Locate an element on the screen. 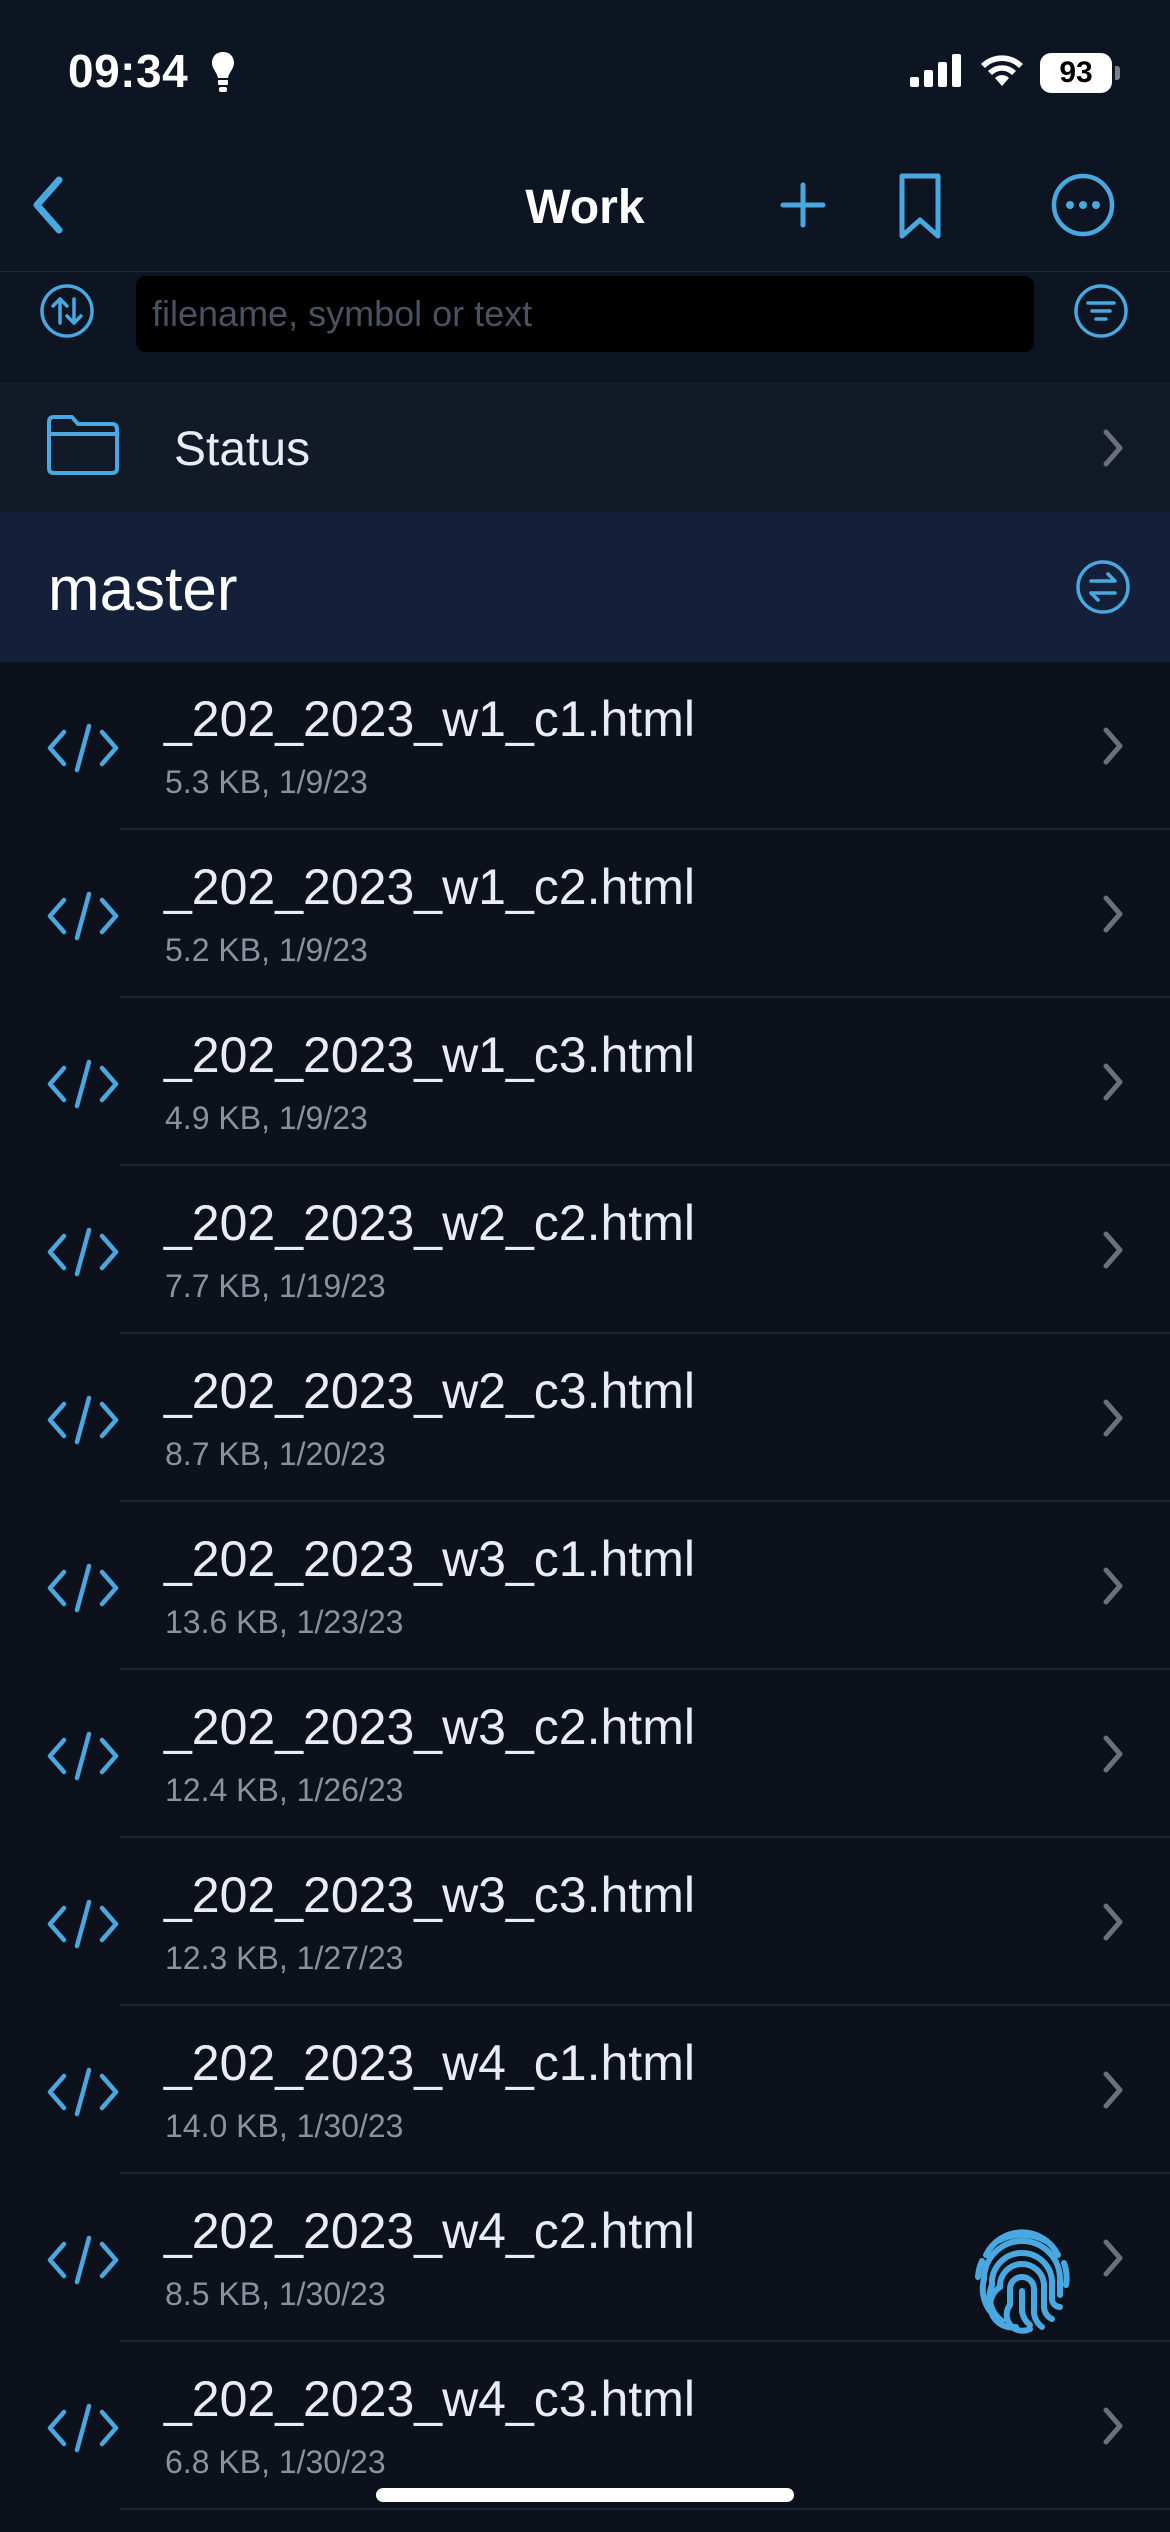 The height and width of the screenshot is (2532, 1170). file-name: _202_2023_w4_c3.html is located at coordinates (429, 2399).